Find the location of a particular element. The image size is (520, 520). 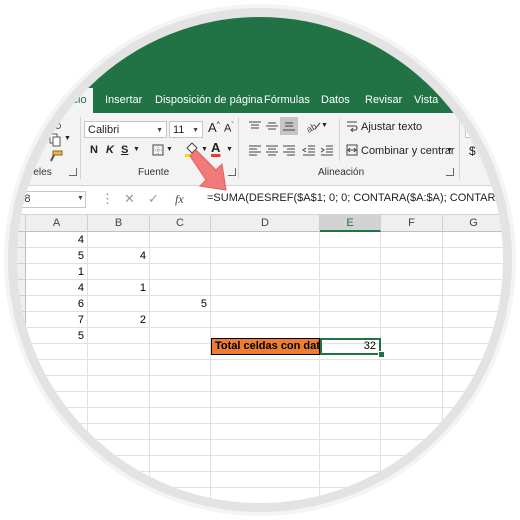

column-header-f: F is located at coordinates (412, 223).